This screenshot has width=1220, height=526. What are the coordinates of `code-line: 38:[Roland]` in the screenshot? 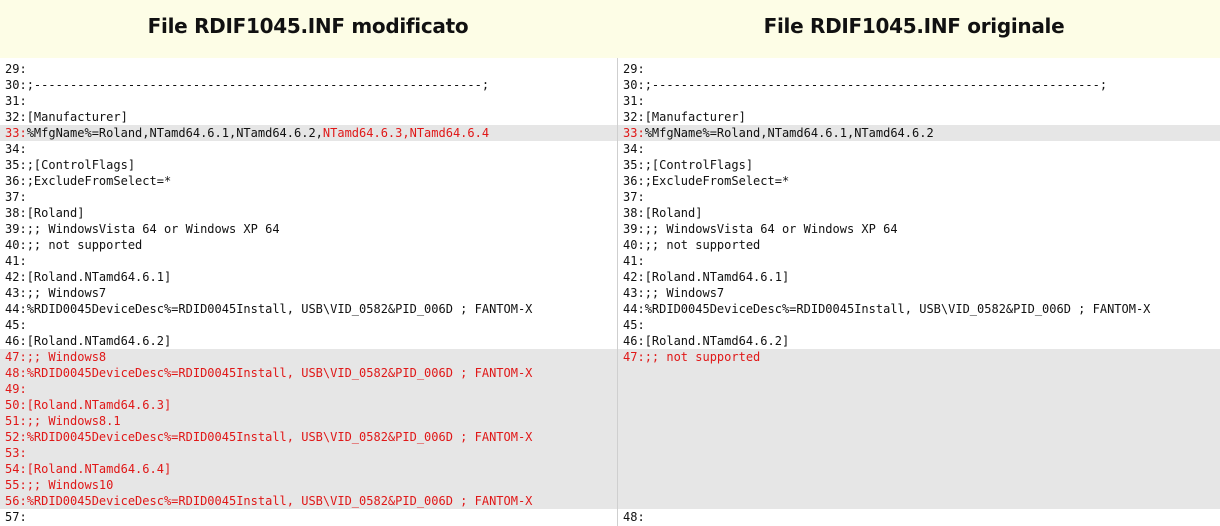 It's located at (919, 213).